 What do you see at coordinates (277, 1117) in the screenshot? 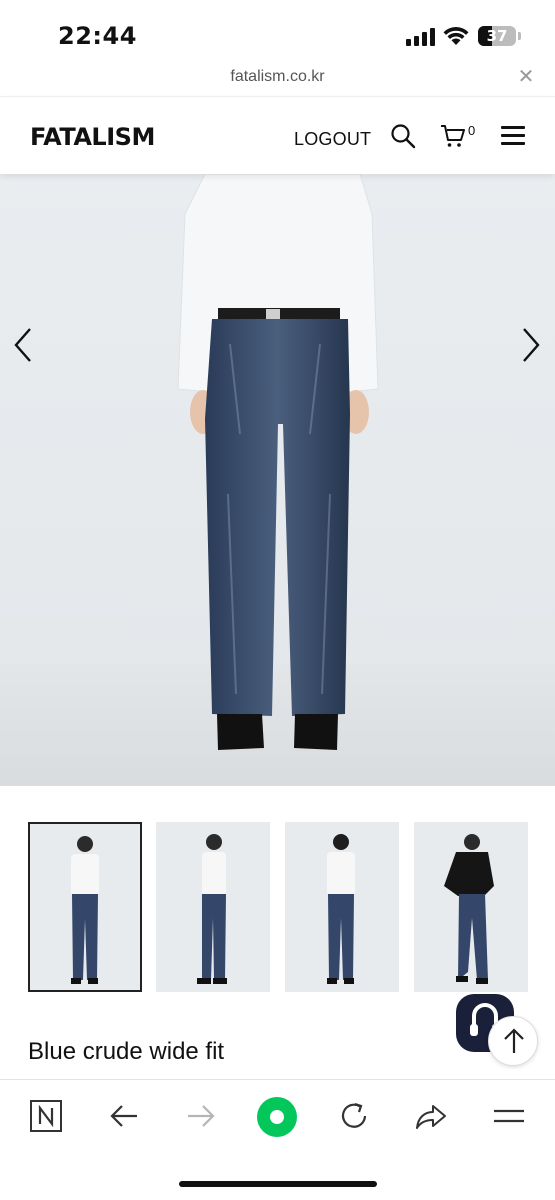
I see `green-dot-icon` at bounding box center [277, 1117].